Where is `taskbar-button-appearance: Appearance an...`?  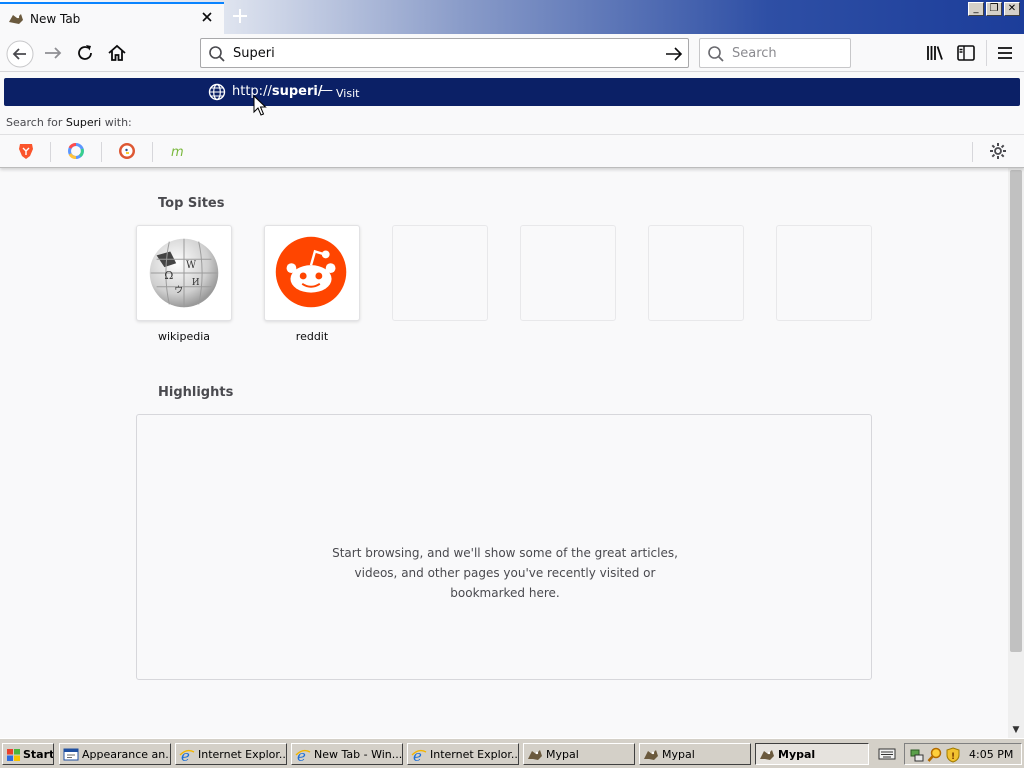
taskbar-button-appearance: Appearance an... is located at coordinates (115, 754).